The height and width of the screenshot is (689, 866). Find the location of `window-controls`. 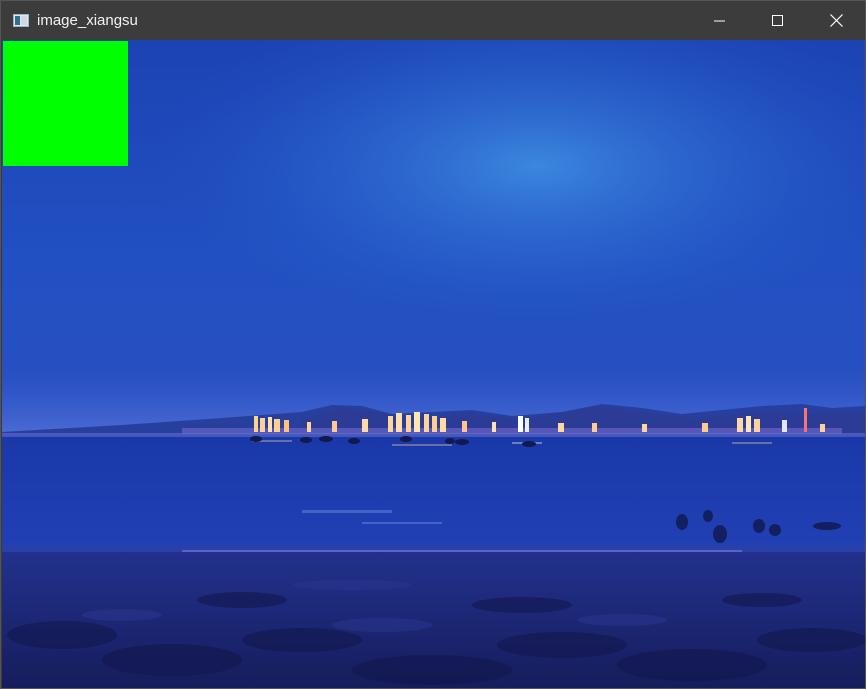

window-controls is located at coordinates (778, 20).